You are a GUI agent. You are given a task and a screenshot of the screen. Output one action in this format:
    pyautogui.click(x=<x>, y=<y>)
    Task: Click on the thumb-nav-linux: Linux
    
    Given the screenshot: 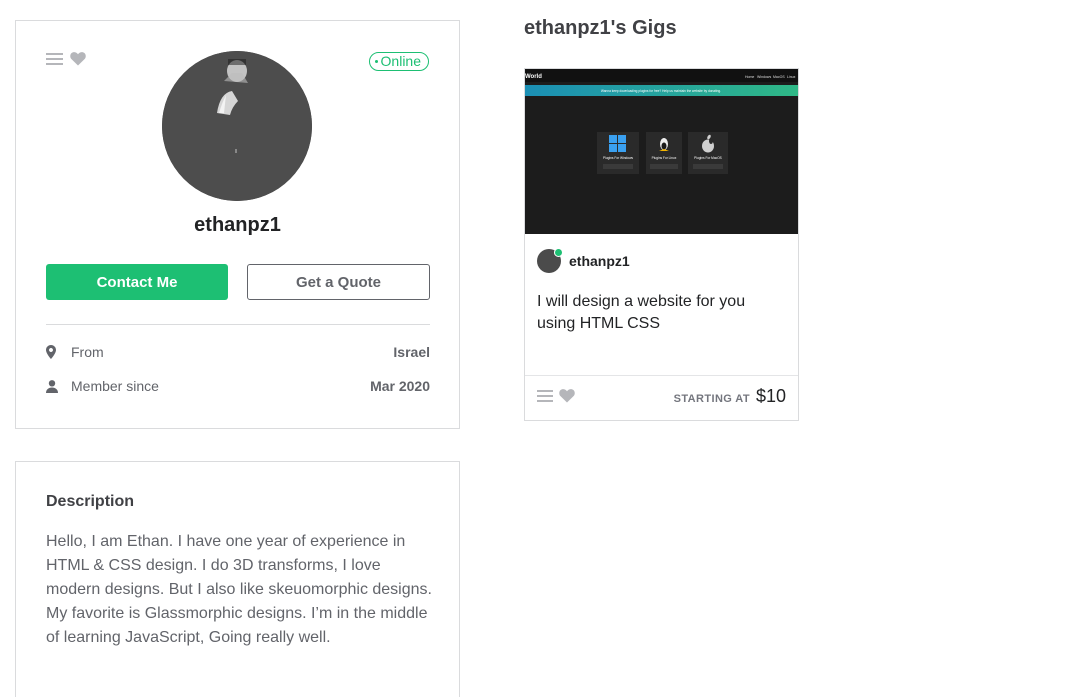 What is the action you would take?
    pyautogui.click(x=791, y=77)
    